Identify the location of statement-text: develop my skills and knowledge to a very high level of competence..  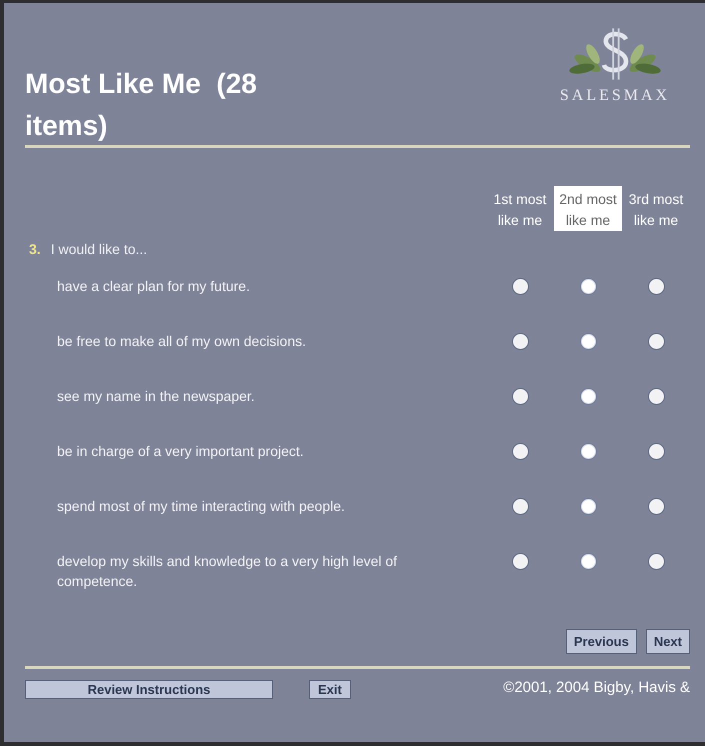
(227, 571).